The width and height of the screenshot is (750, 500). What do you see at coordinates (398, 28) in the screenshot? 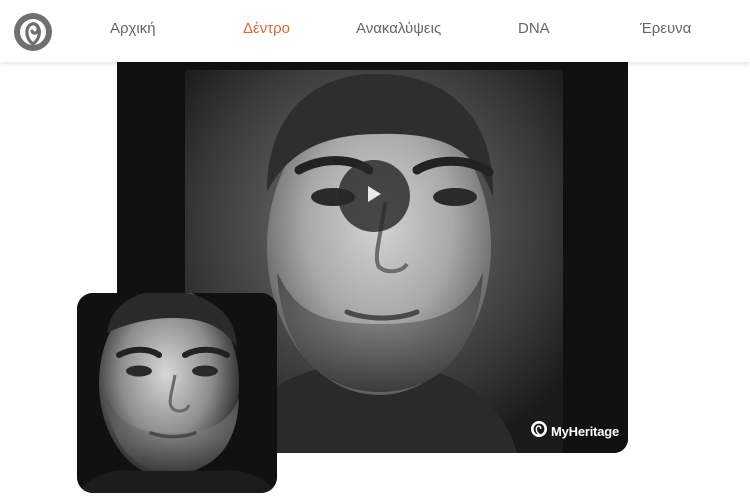
I see `nav-item-discoveries: Ανακαλύψεις` at bounding box center [398, 28].